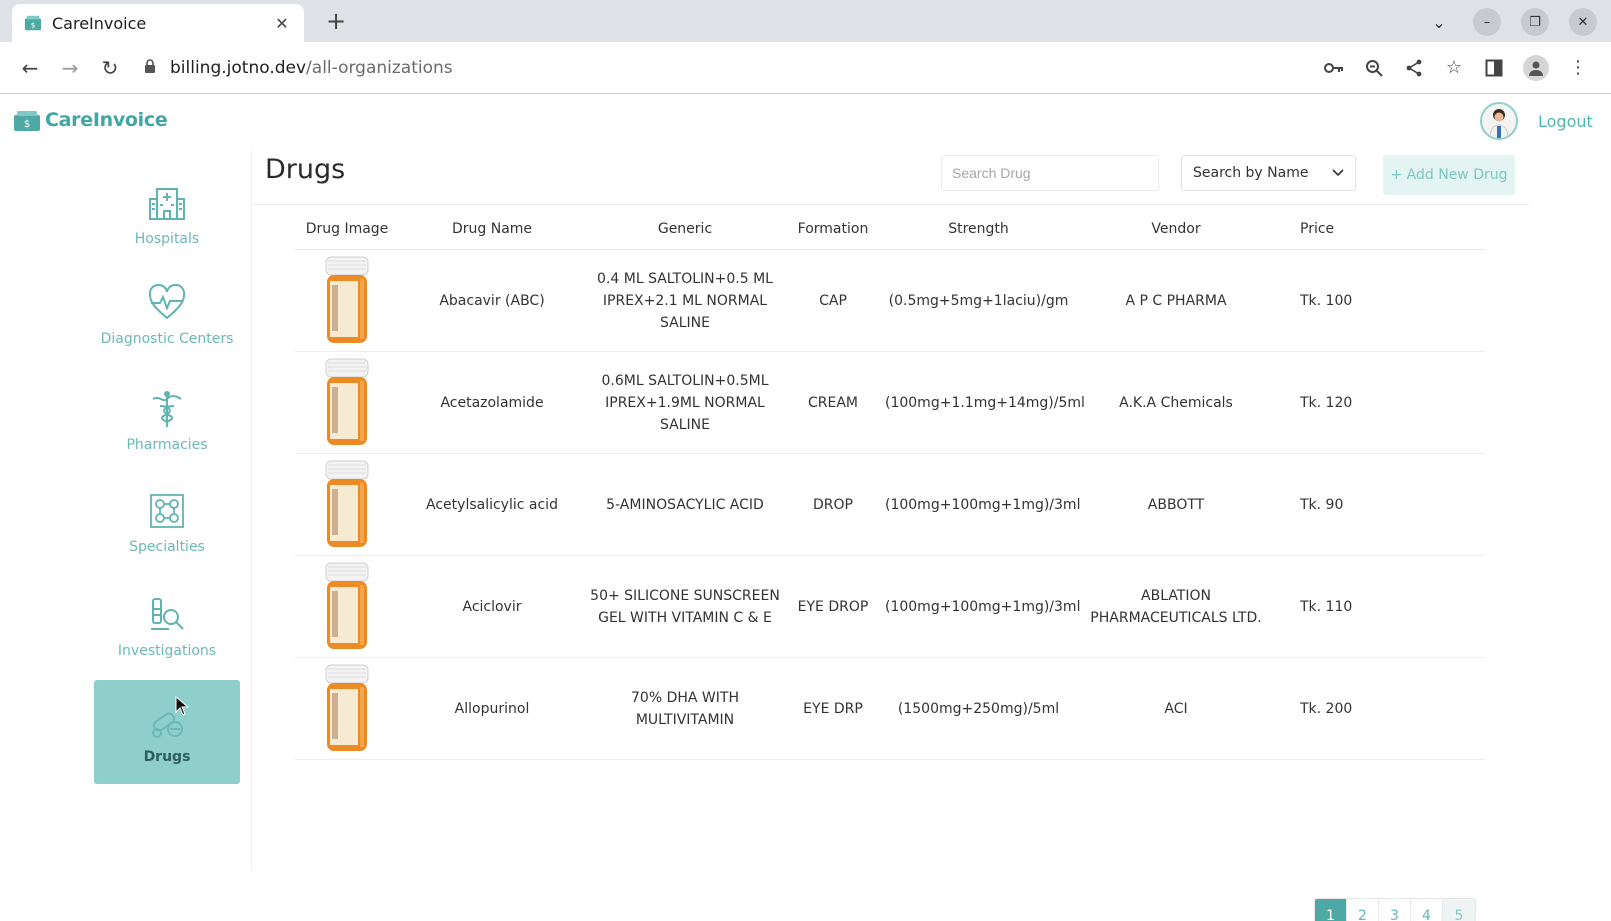 This screenshot has width=1611, height=921. Describe the element at coordinates (492, 606) in the screenshot. I see `drug-name: Aciclovir` at that location.